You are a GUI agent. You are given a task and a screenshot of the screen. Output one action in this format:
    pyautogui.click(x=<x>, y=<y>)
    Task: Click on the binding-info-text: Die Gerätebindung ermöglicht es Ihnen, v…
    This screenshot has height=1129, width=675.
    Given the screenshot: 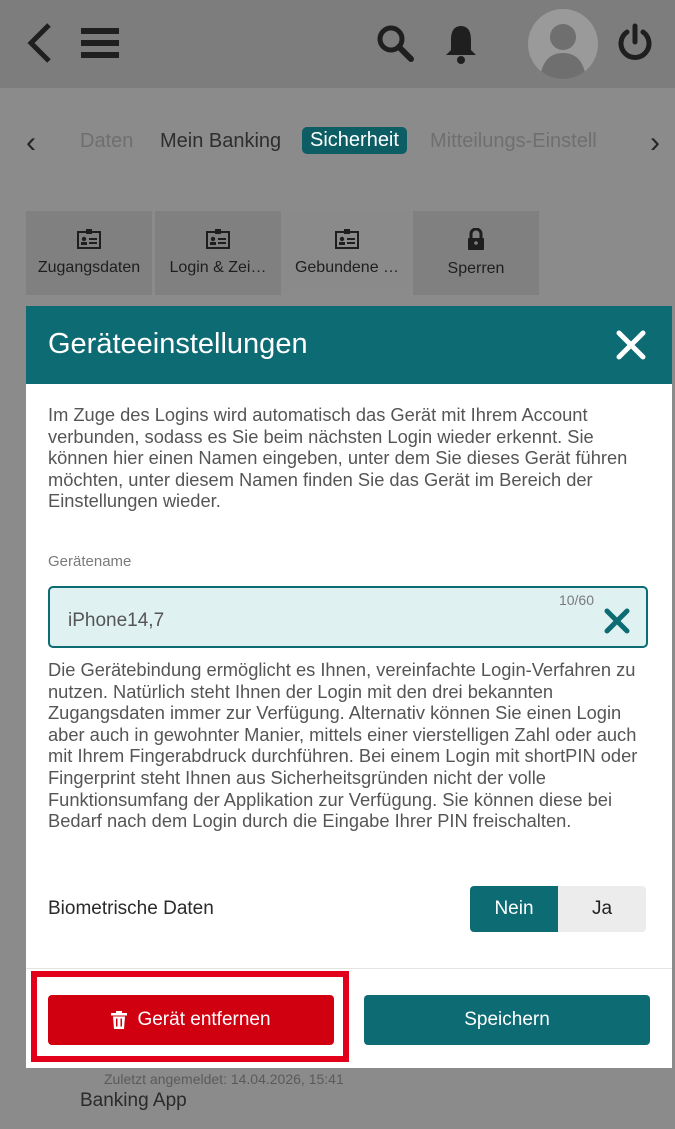 What is the action you would take?
    pyautogui.click(x=343, y=745)
    